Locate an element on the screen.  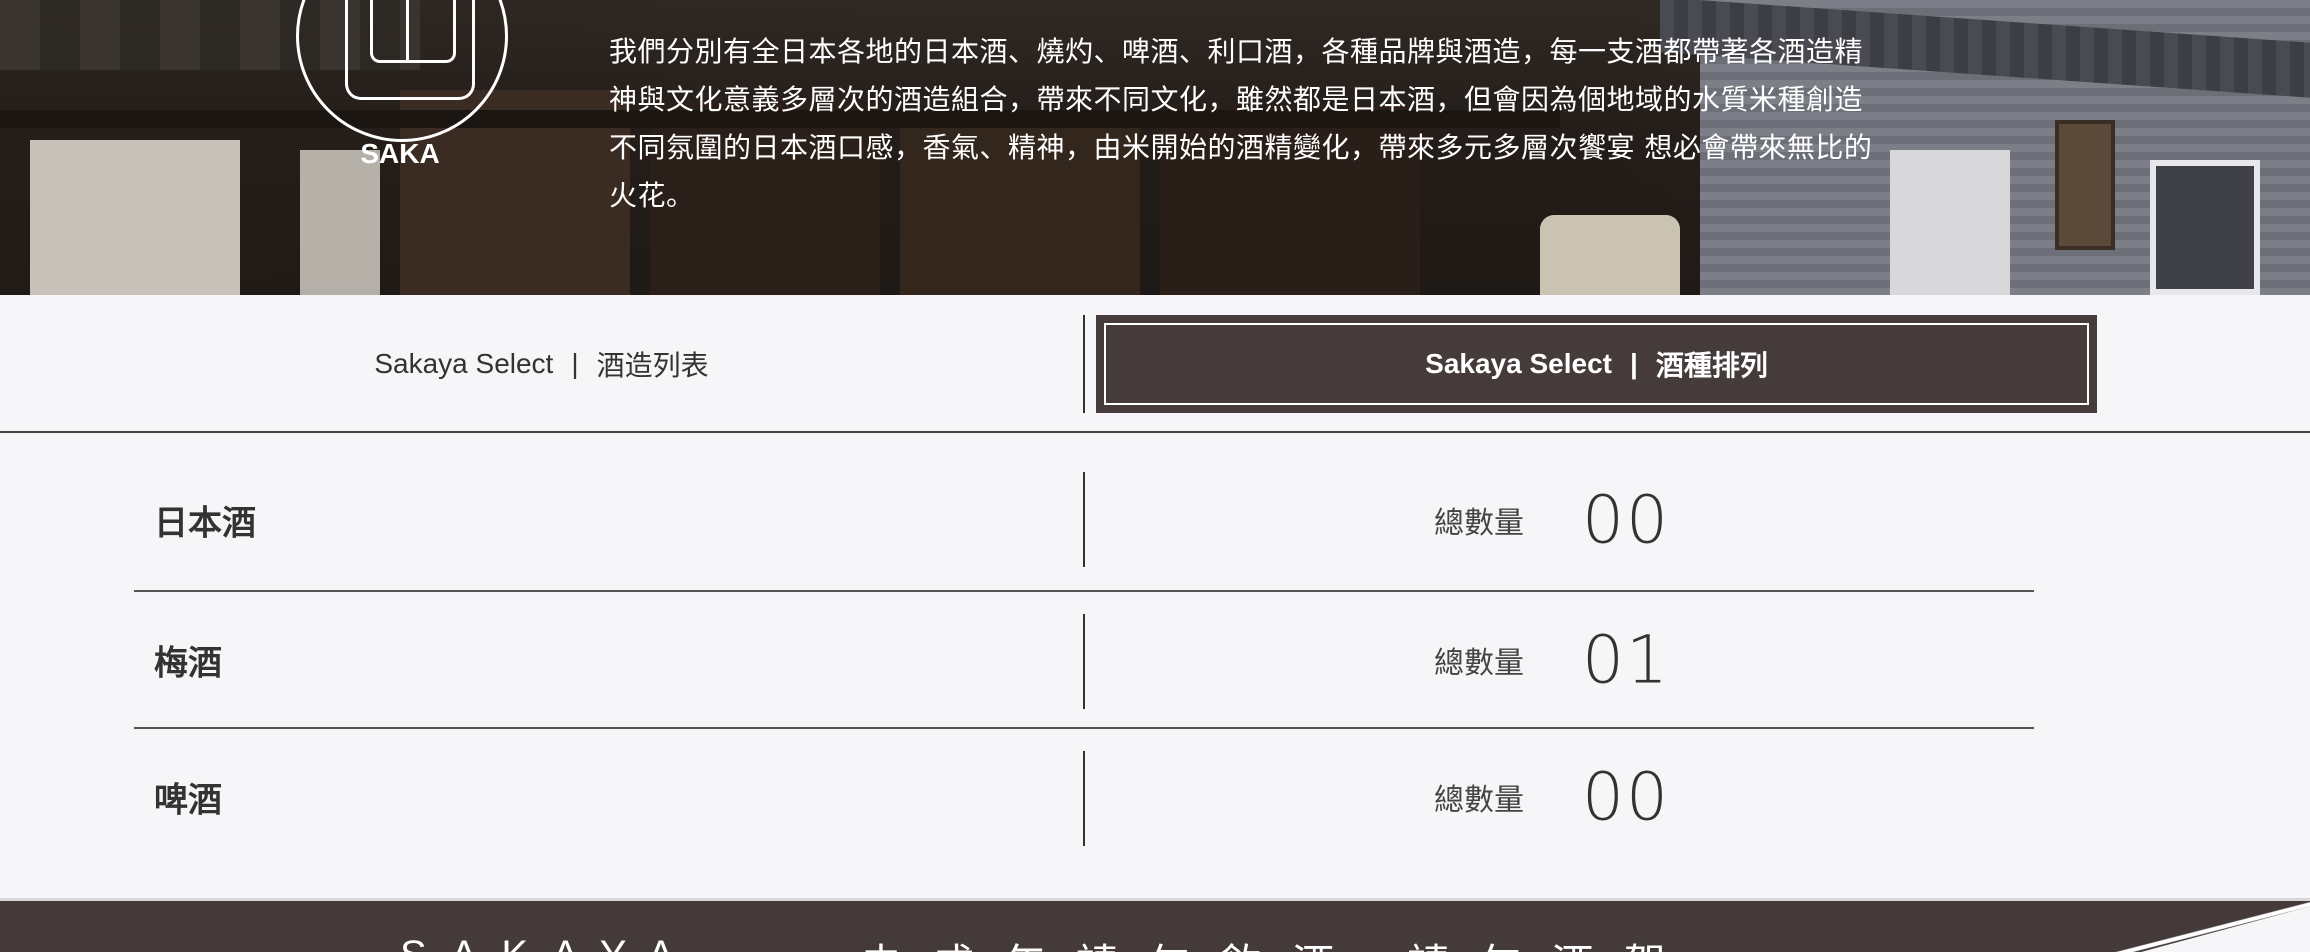
category-row: 梅酒 總數量 01 is located at coordinates (1084, 658).